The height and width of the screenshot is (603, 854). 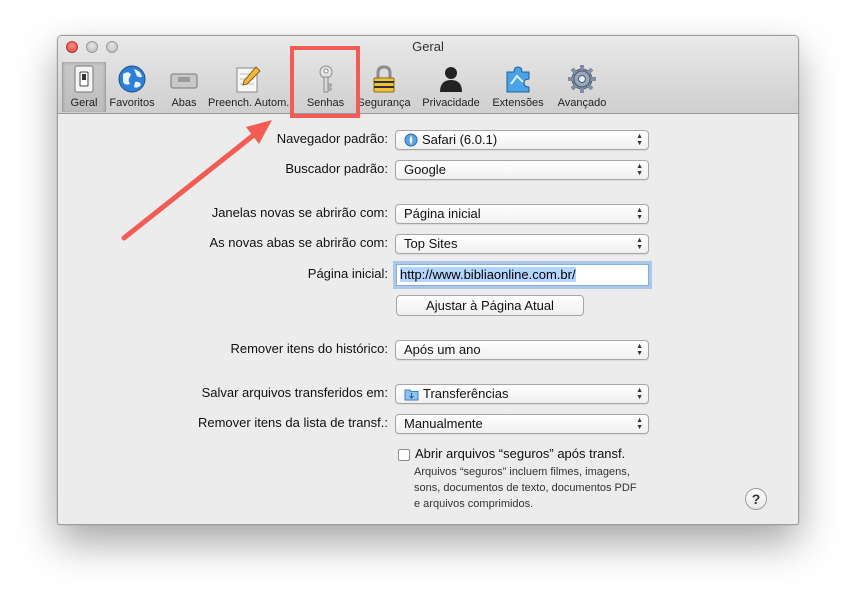 I want to click on annotation-arrow, so click(x=196, y=180).